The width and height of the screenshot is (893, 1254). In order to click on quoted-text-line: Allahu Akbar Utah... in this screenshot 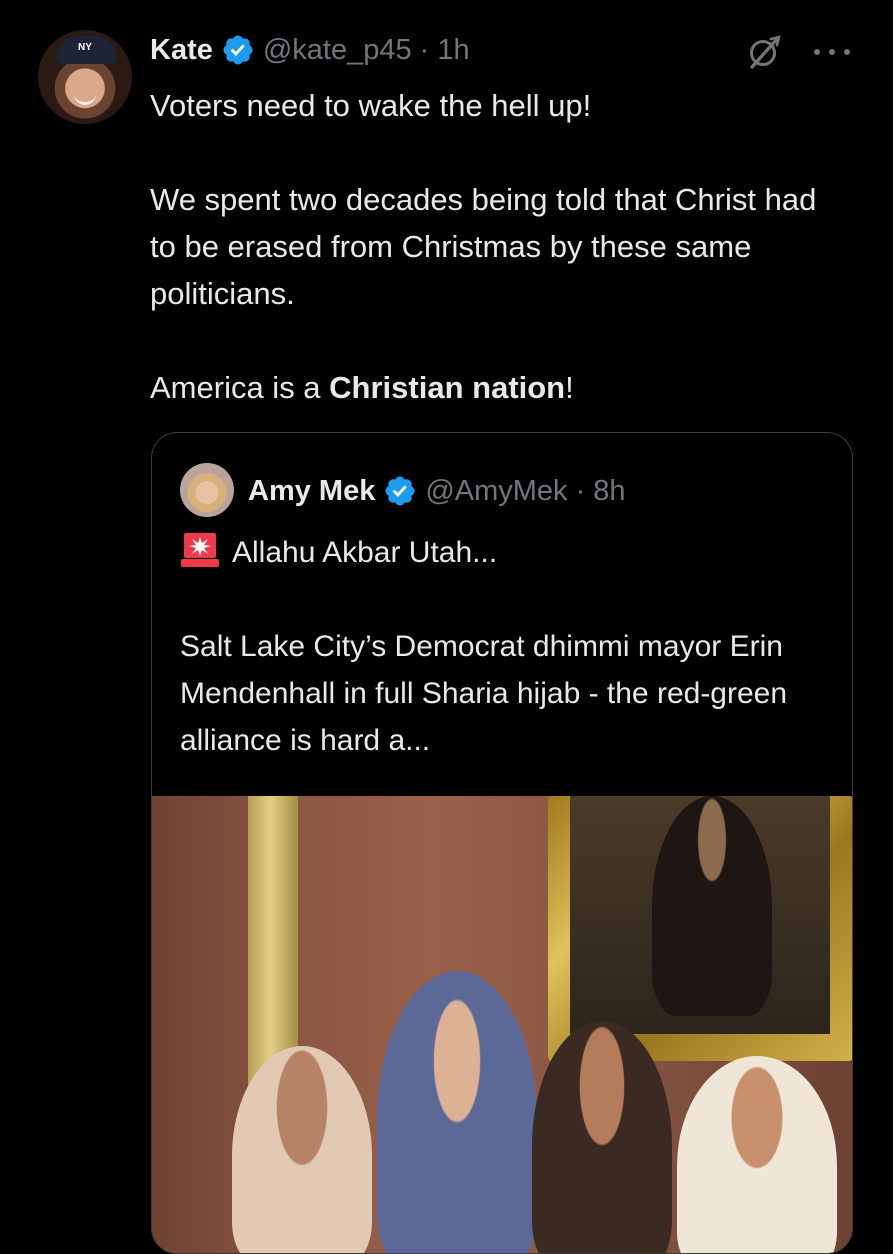, I will do `click(505, 552)`.